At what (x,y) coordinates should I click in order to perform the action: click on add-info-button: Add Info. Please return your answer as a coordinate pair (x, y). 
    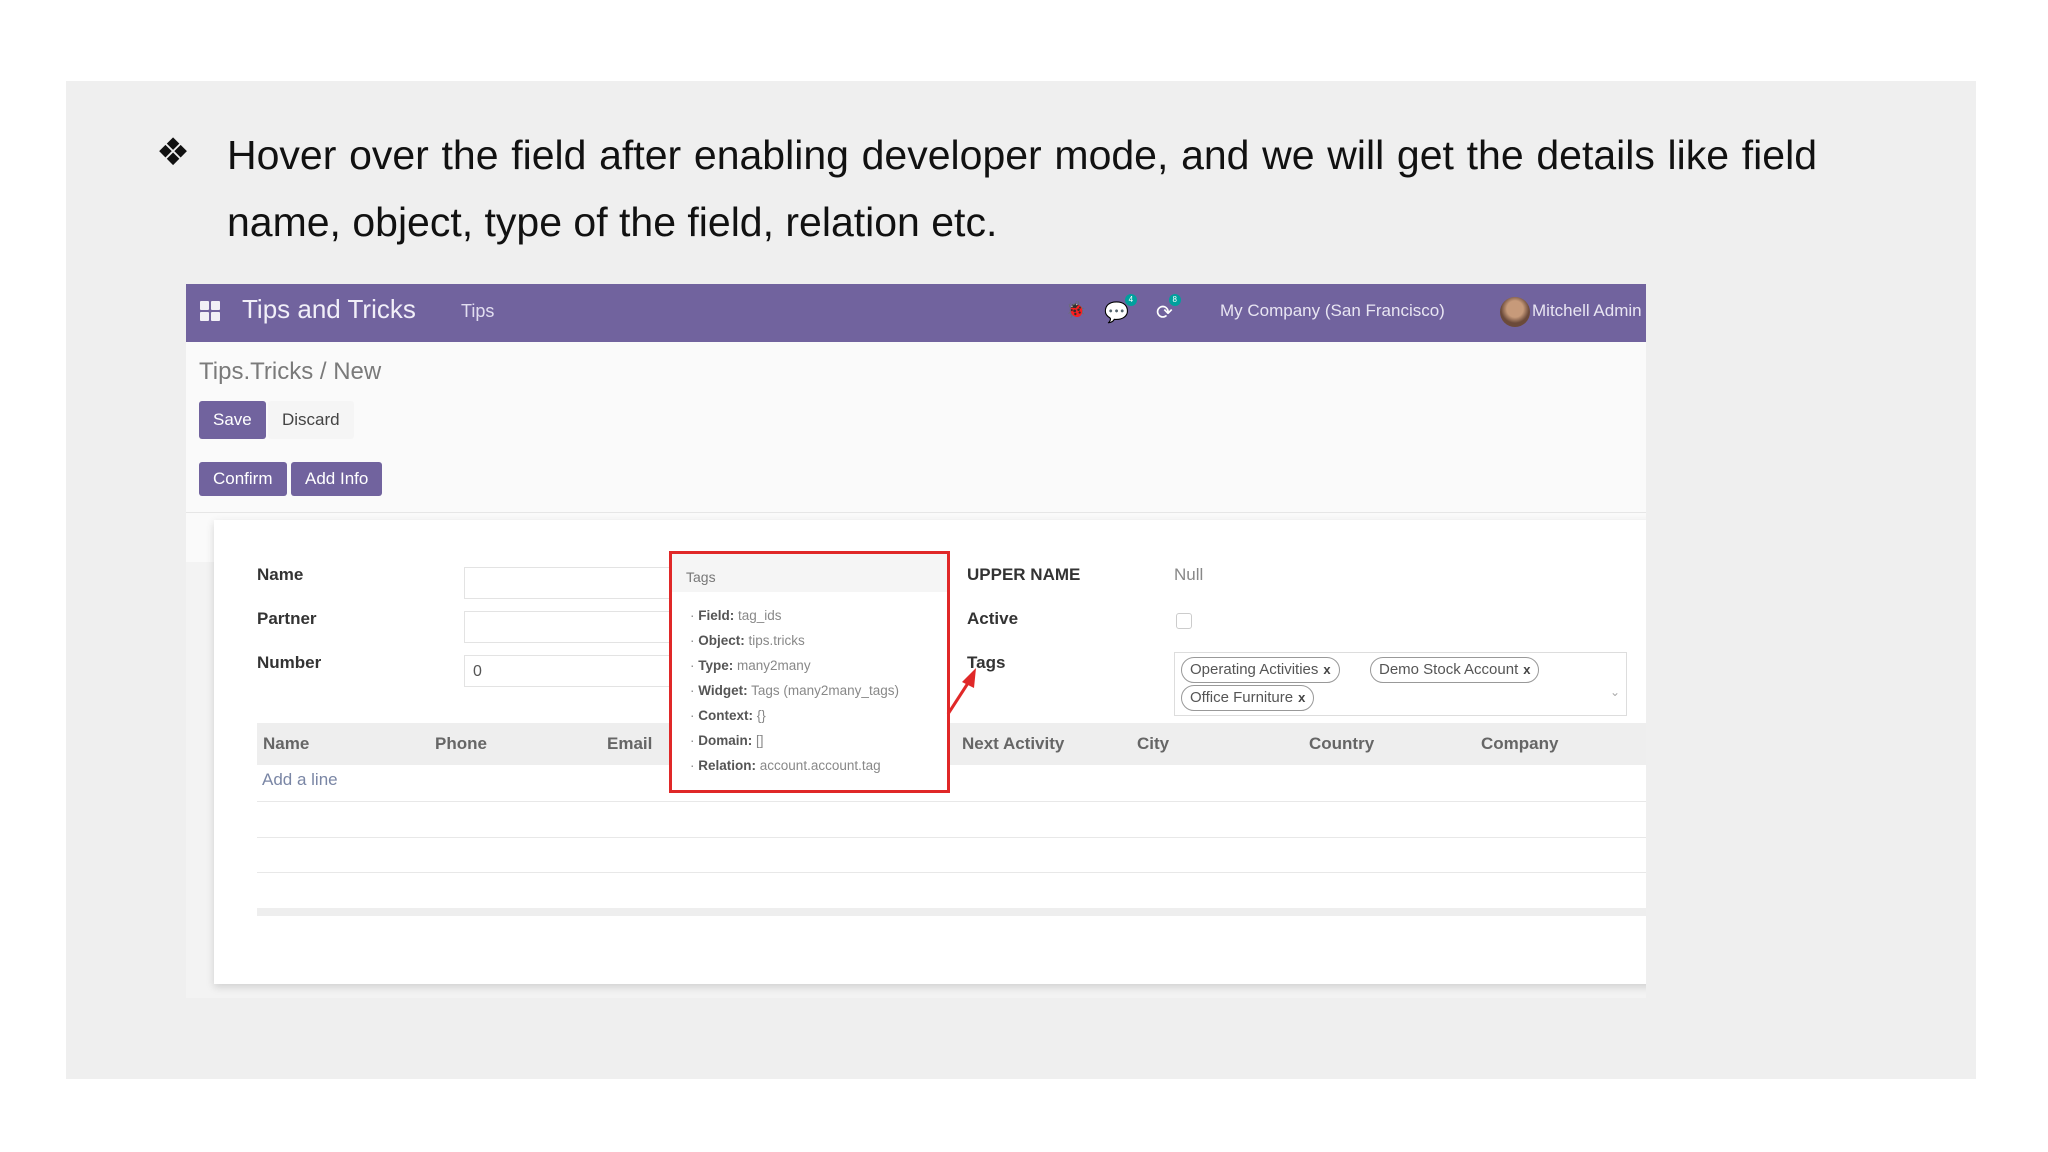
    Looking at the image, I should click on (337, 479).